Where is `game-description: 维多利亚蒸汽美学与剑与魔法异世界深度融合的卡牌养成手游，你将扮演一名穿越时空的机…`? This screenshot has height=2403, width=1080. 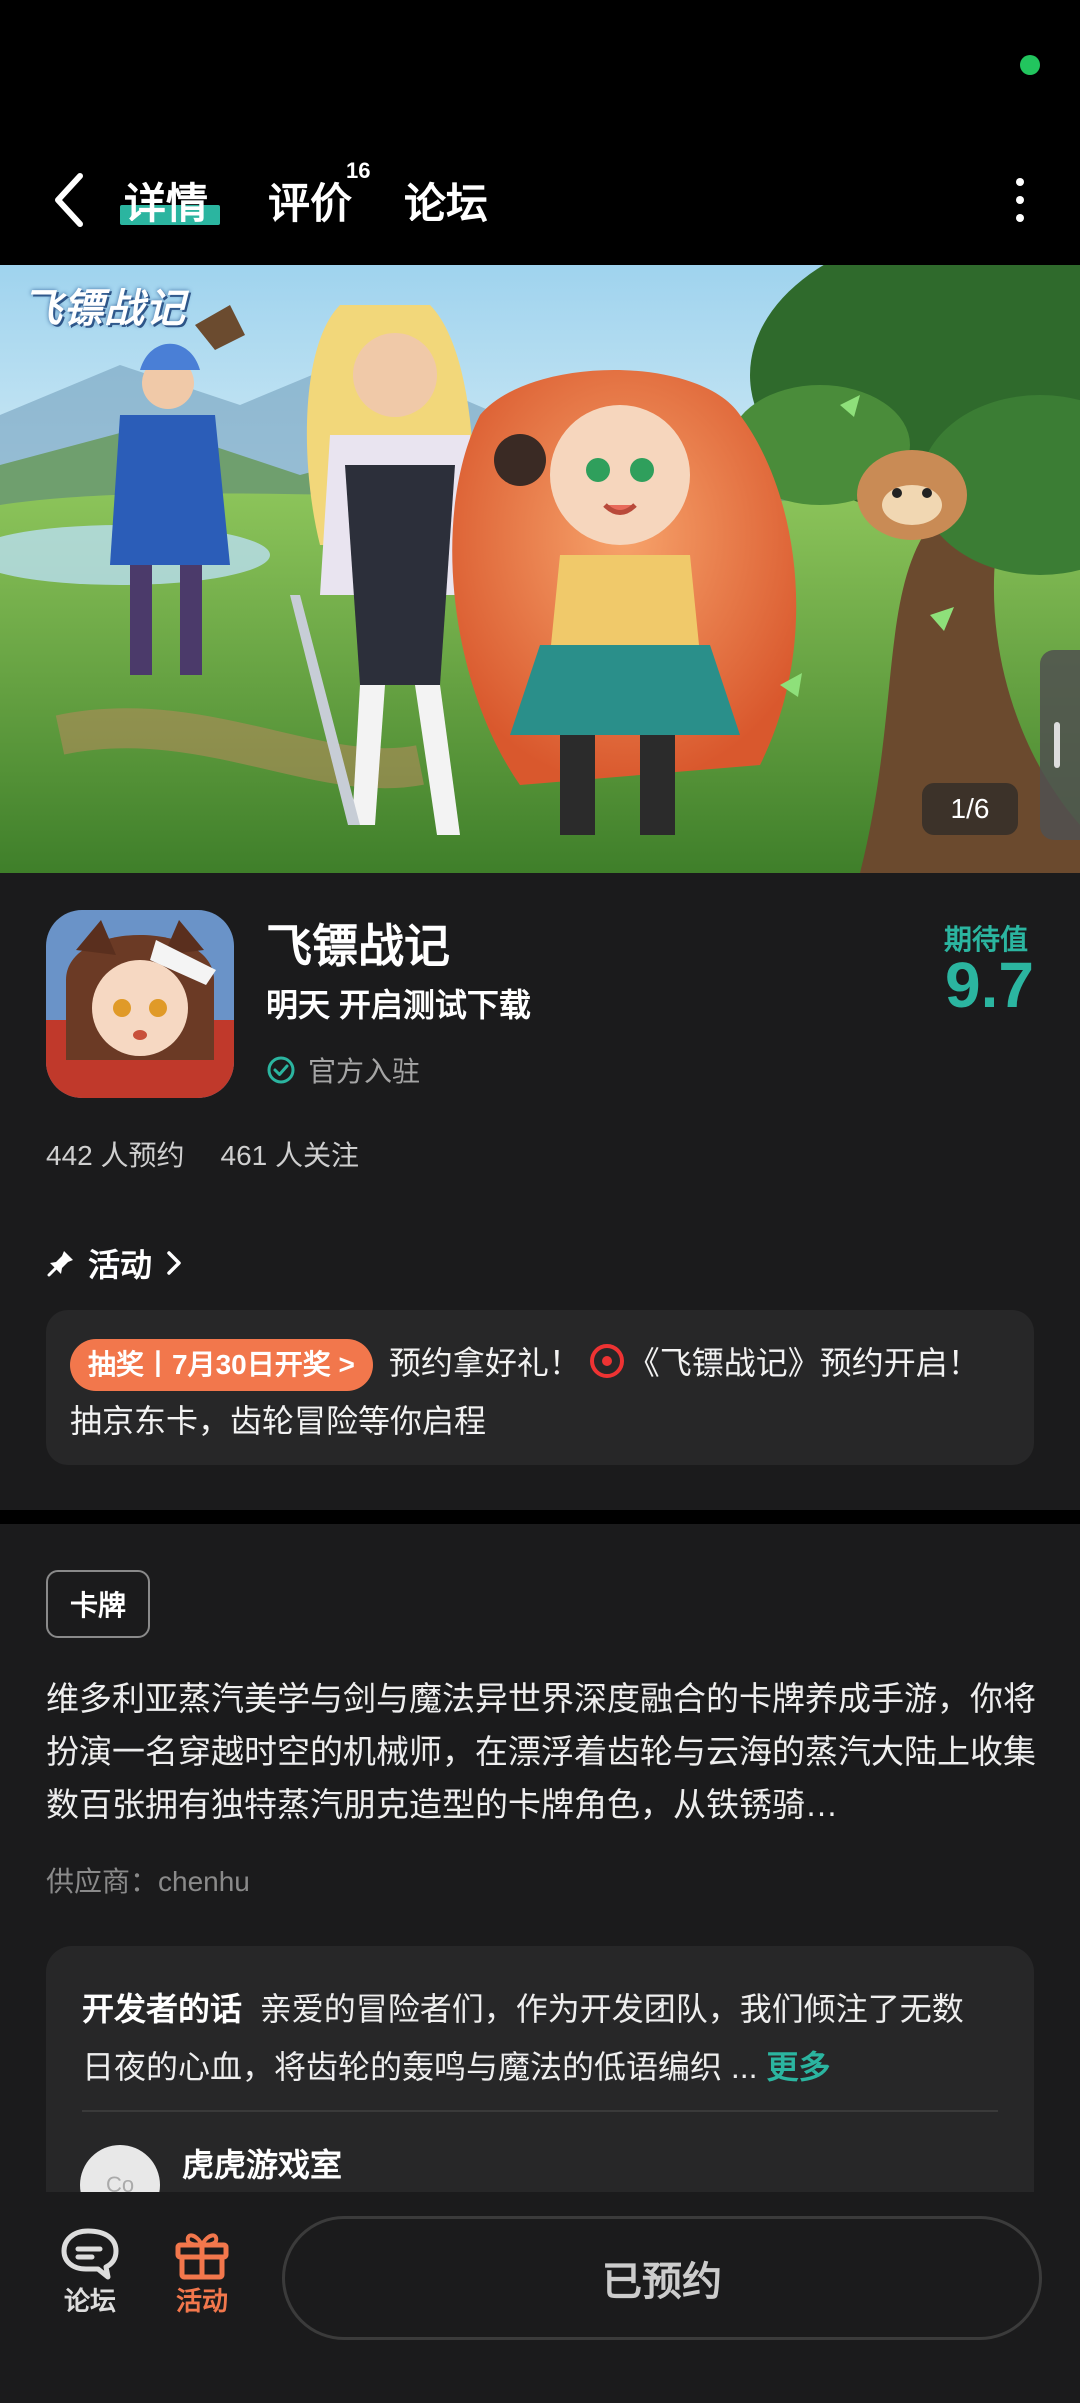
game-description: 维多利亚蒸汽美学与剑与魔法异世界深度融合的卡牌养成手游，你将扮演一名穿越时空的机… is located at coordinates (541, 1751).